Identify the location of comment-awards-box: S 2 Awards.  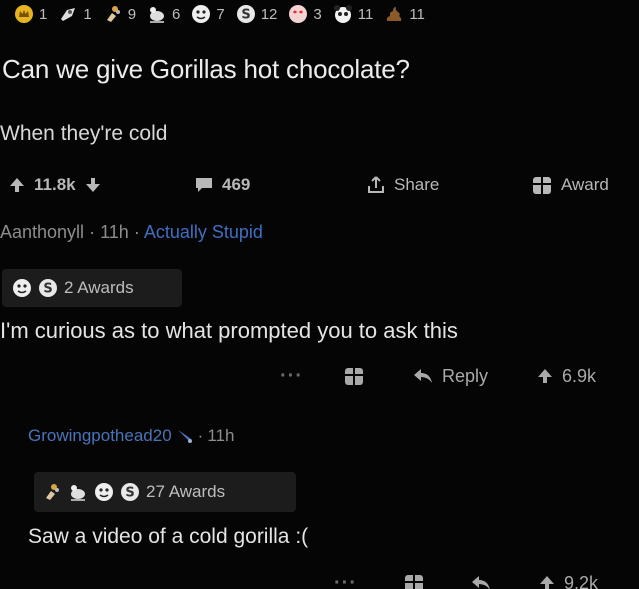
(92, 288).